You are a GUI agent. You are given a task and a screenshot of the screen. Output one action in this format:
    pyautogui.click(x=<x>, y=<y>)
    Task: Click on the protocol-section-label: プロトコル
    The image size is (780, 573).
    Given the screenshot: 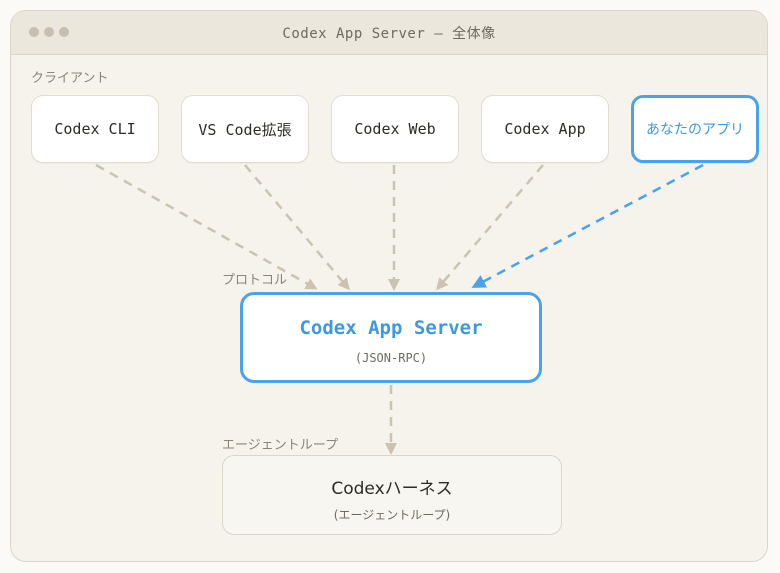 What is the action you would take?
    pyautogui.click(x=255, y=280)
    